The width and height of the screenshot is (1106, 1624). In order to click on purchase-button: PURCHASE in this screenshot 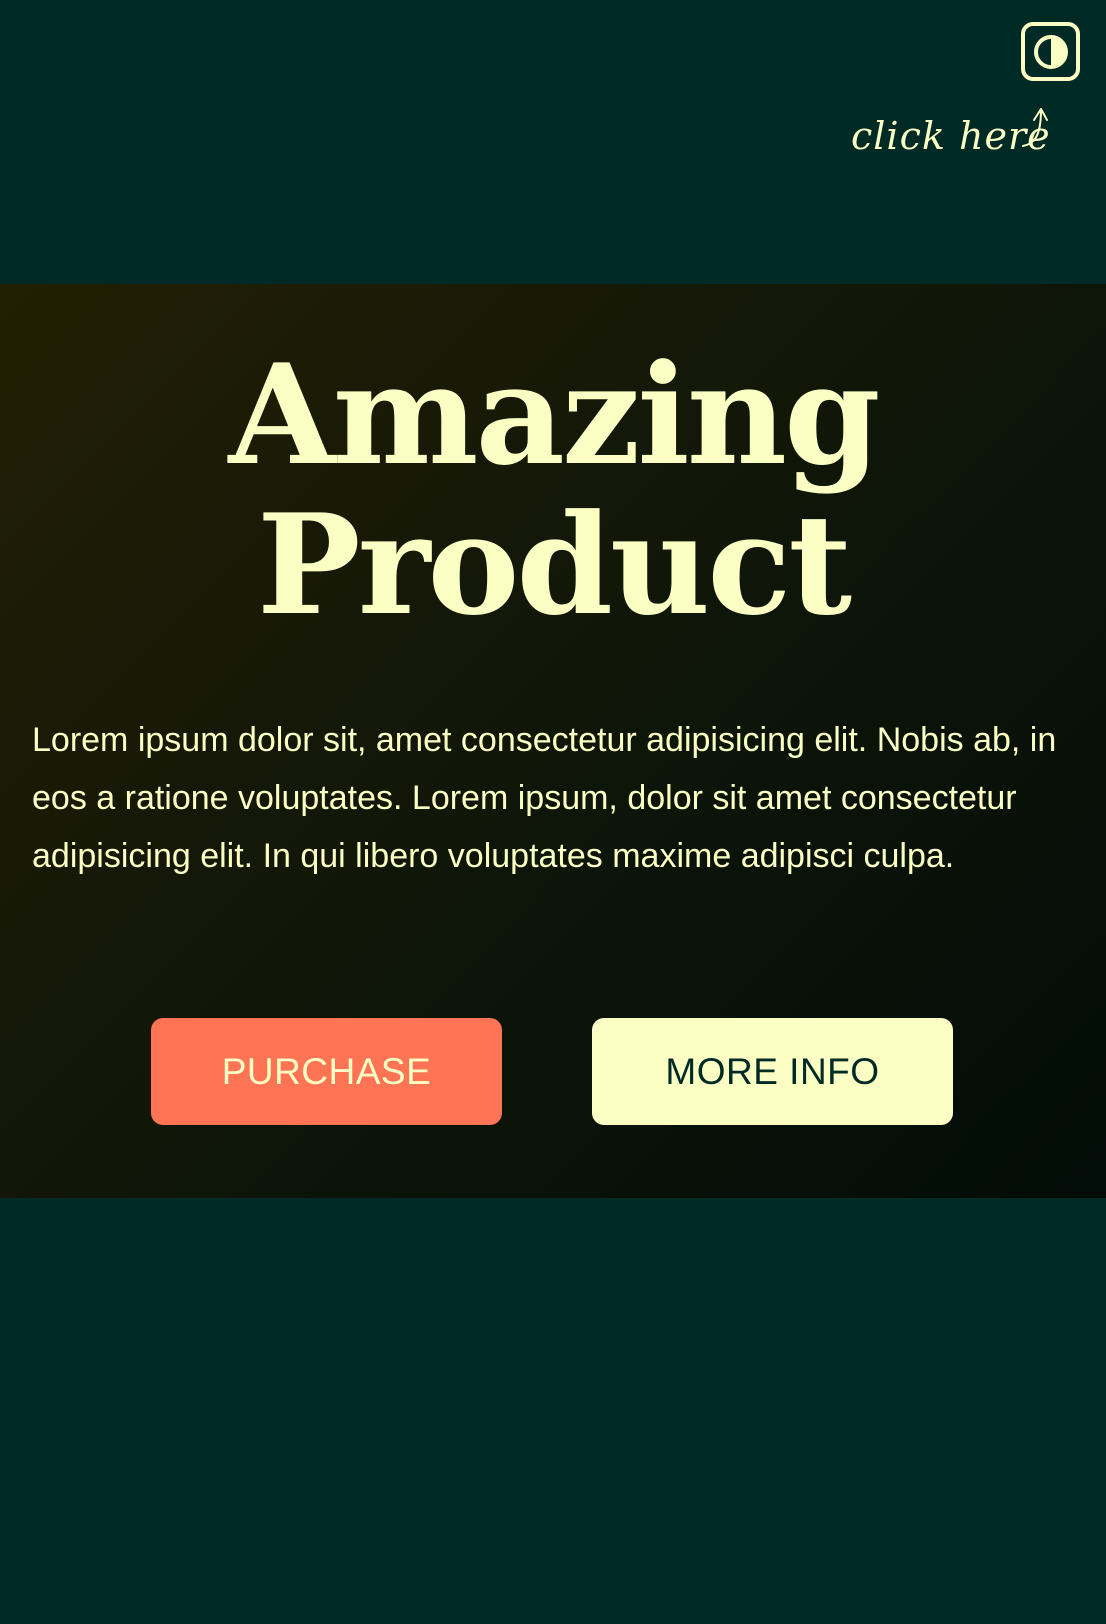, I will do `click(326, 1071)`.